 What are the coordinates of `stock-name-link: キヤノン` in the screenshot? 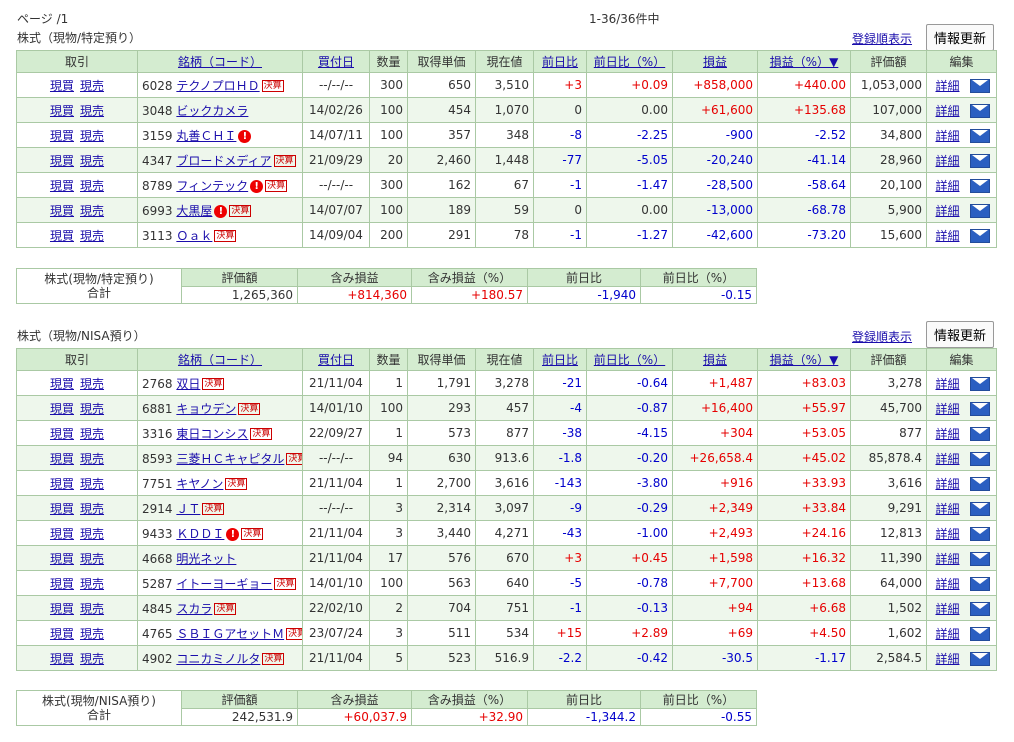 It's located at (199, 484).